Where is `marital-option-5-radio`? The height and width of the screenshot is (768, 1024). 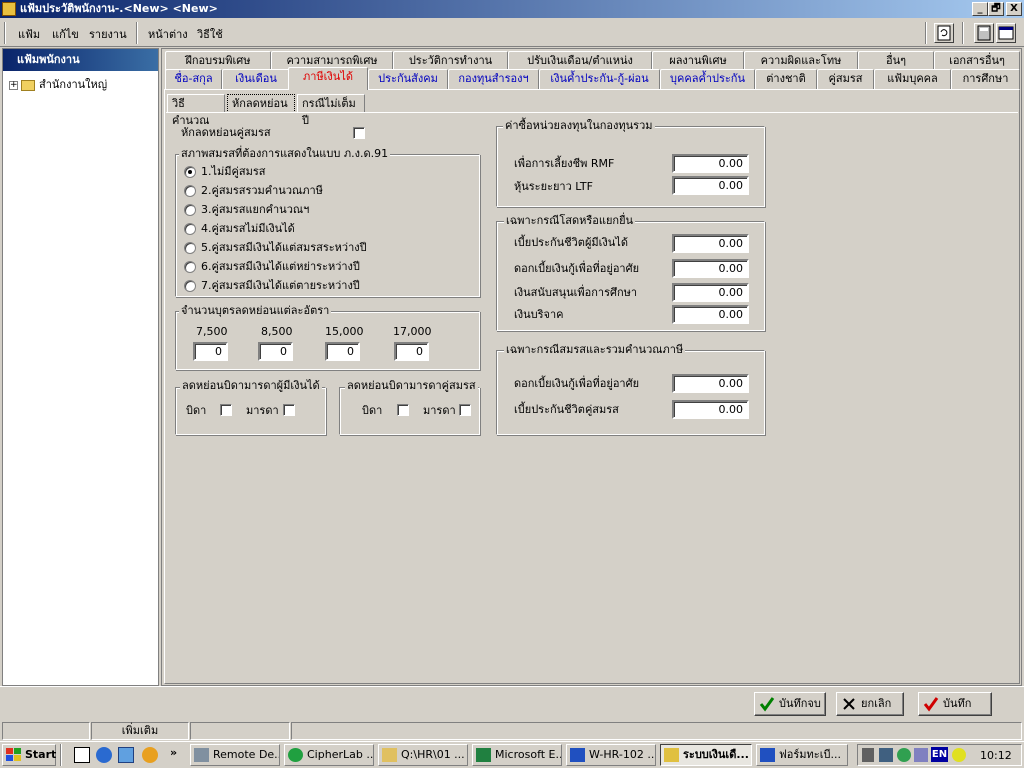
marital-option-5-radio is located at coordinates (190, 248).